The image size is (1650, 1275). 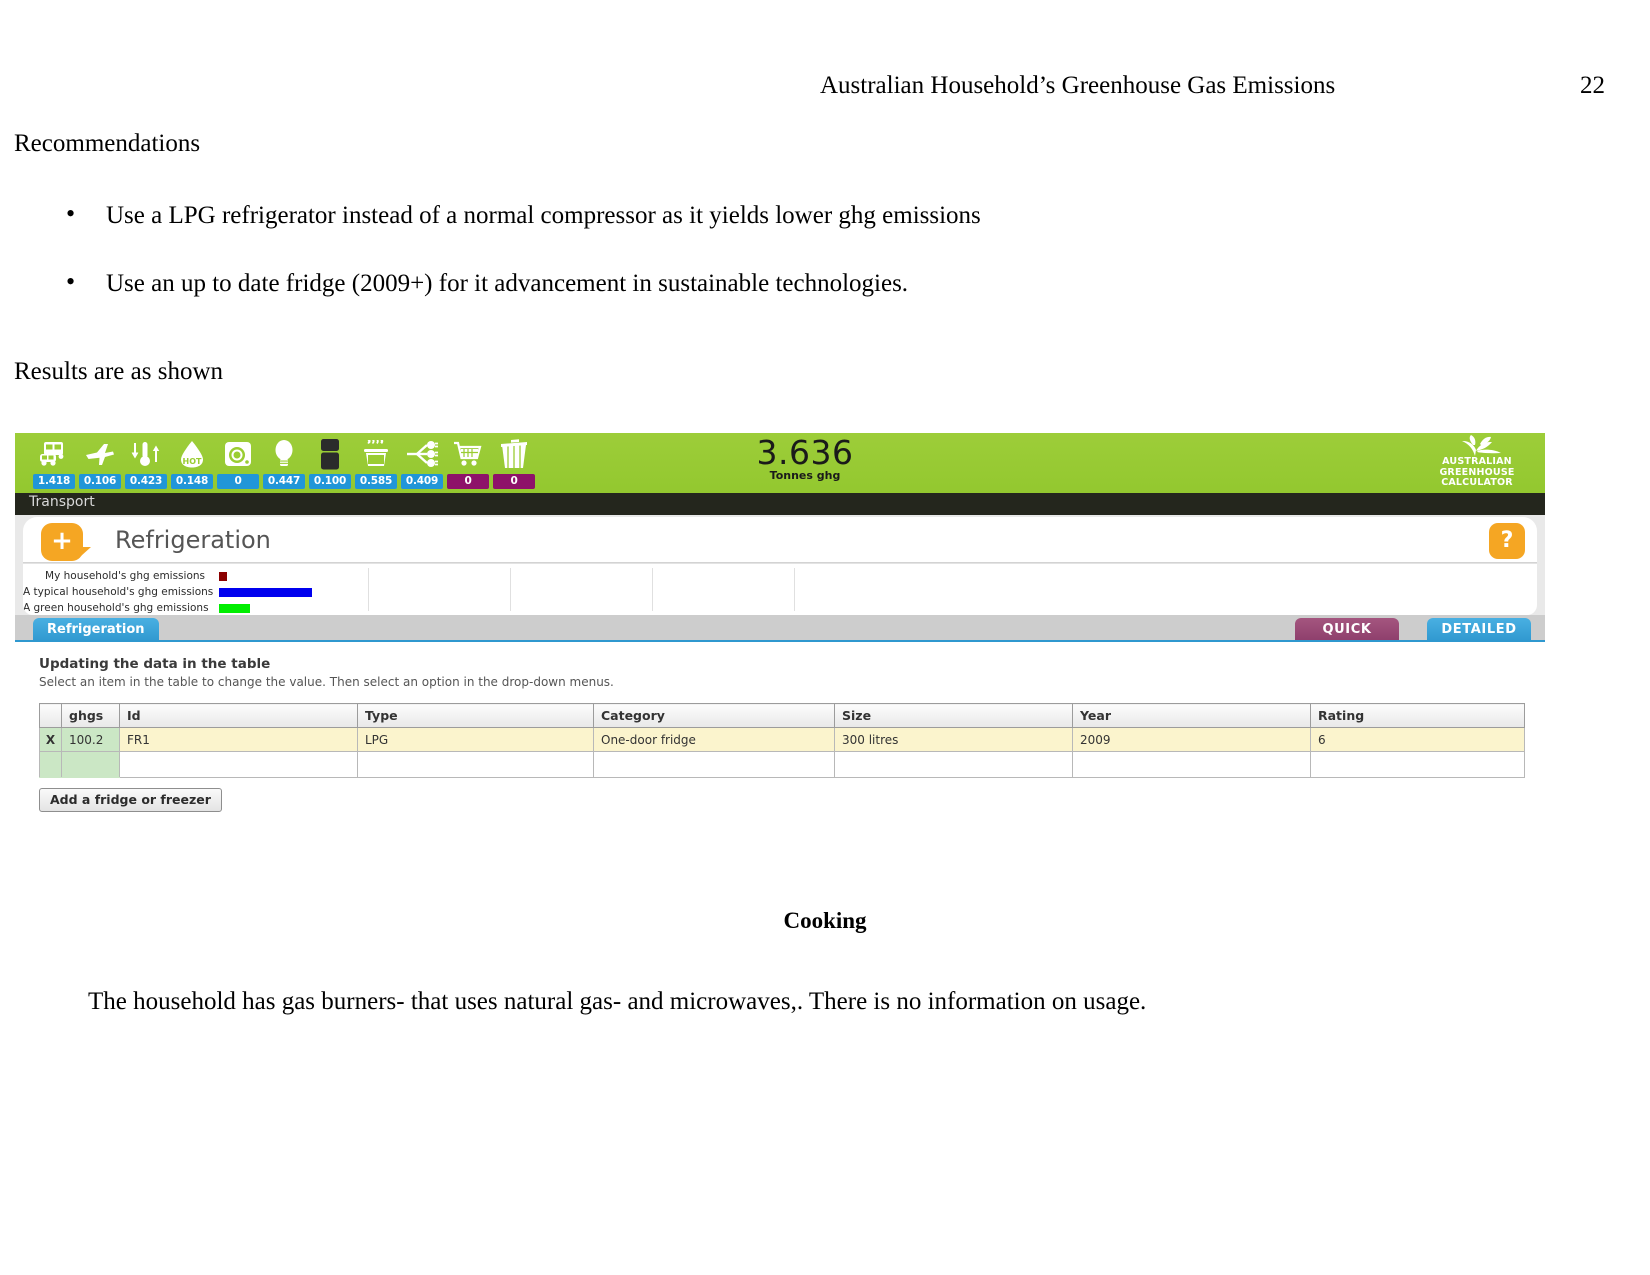 I want to click on add-fridge-or-freezer-button: Add a fridge or freezer, so click(x=130, y=800).